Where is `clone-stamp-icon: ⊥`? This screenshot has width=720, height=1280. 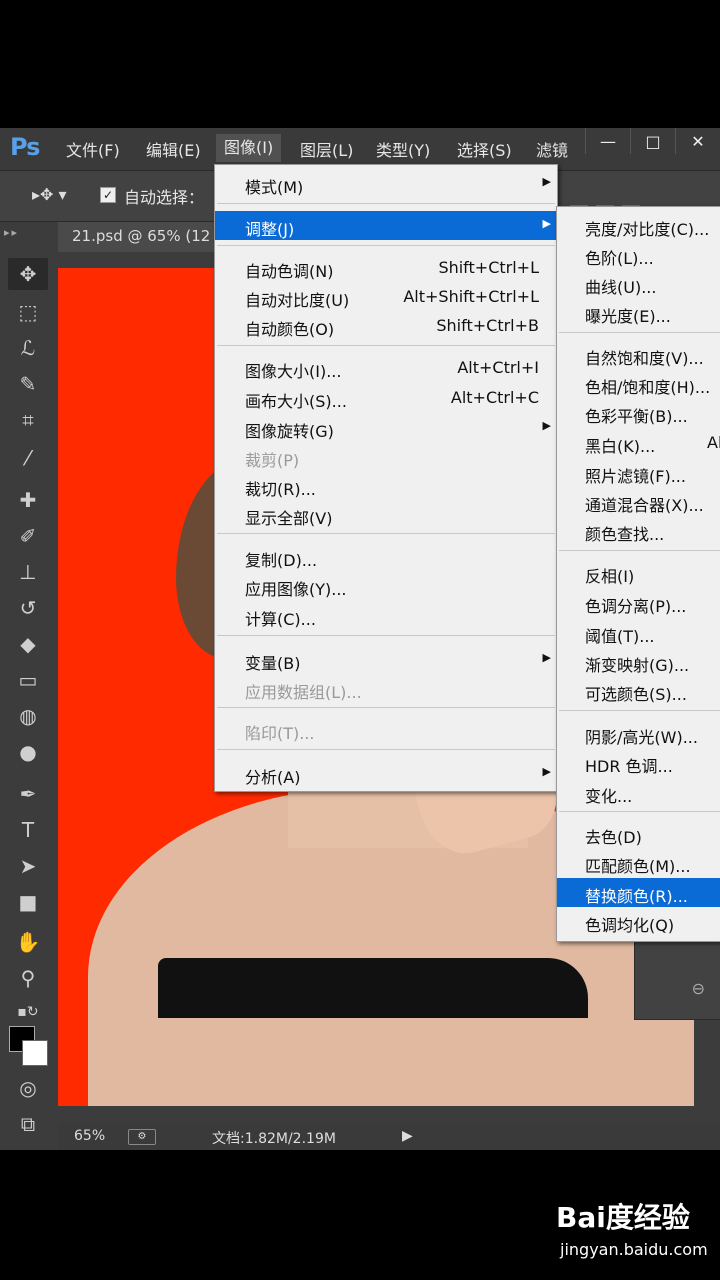
clone-stamp-icon: ⊥ is located at coordinates (28, 572).